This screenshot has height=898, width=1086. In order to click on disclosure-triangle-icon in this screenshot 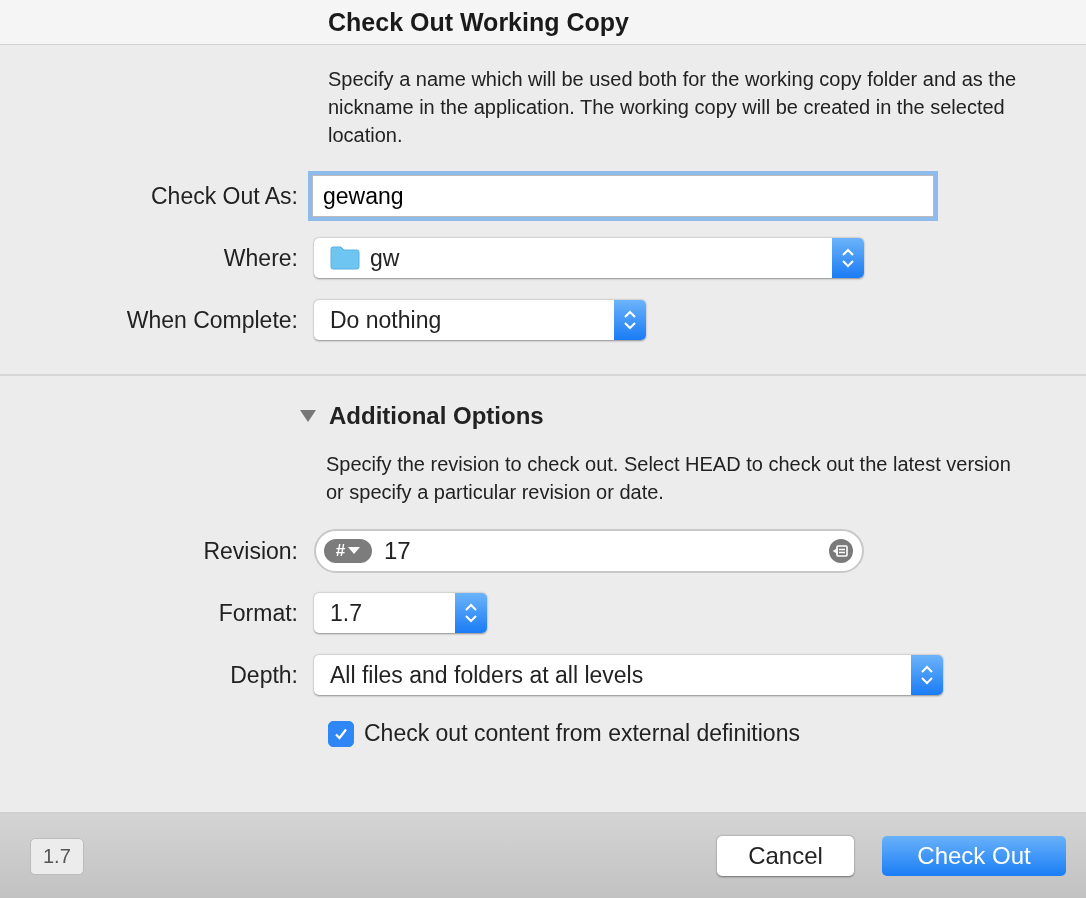, I will do `click(308, 416)`.